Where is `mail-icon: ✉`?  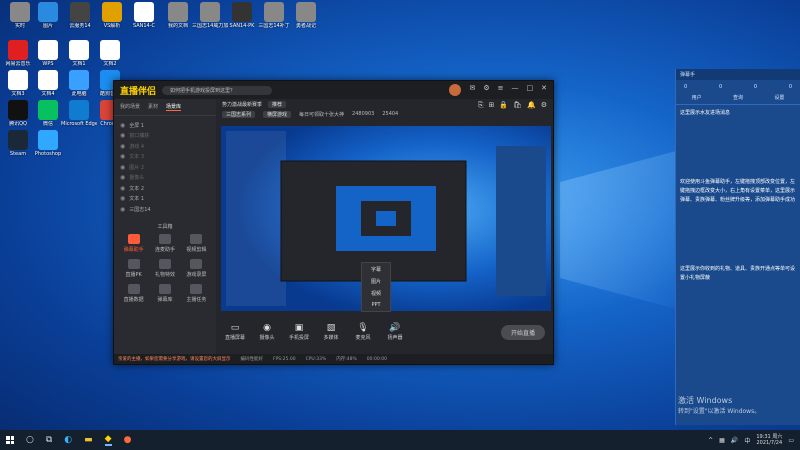 mail-icon: ✉ is located at coordinates (472, 90).